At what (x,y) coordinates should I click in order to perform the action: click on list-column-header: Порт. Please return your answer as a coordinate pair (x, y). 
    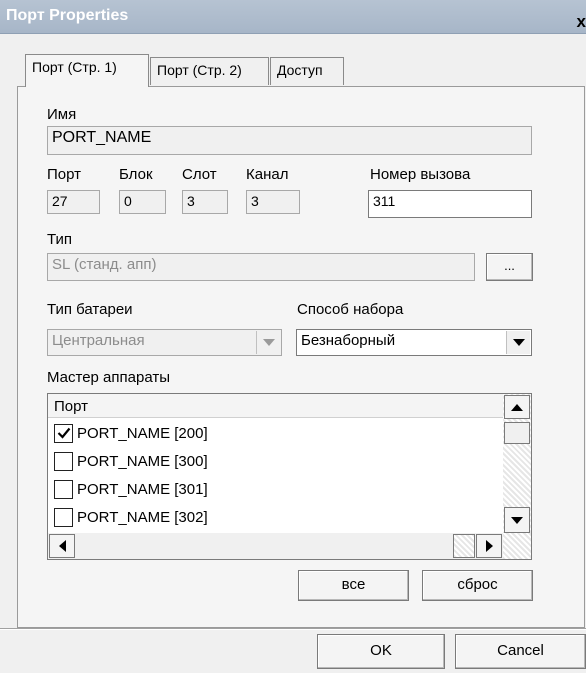
    Looking at the image, I should click on (275, 406).